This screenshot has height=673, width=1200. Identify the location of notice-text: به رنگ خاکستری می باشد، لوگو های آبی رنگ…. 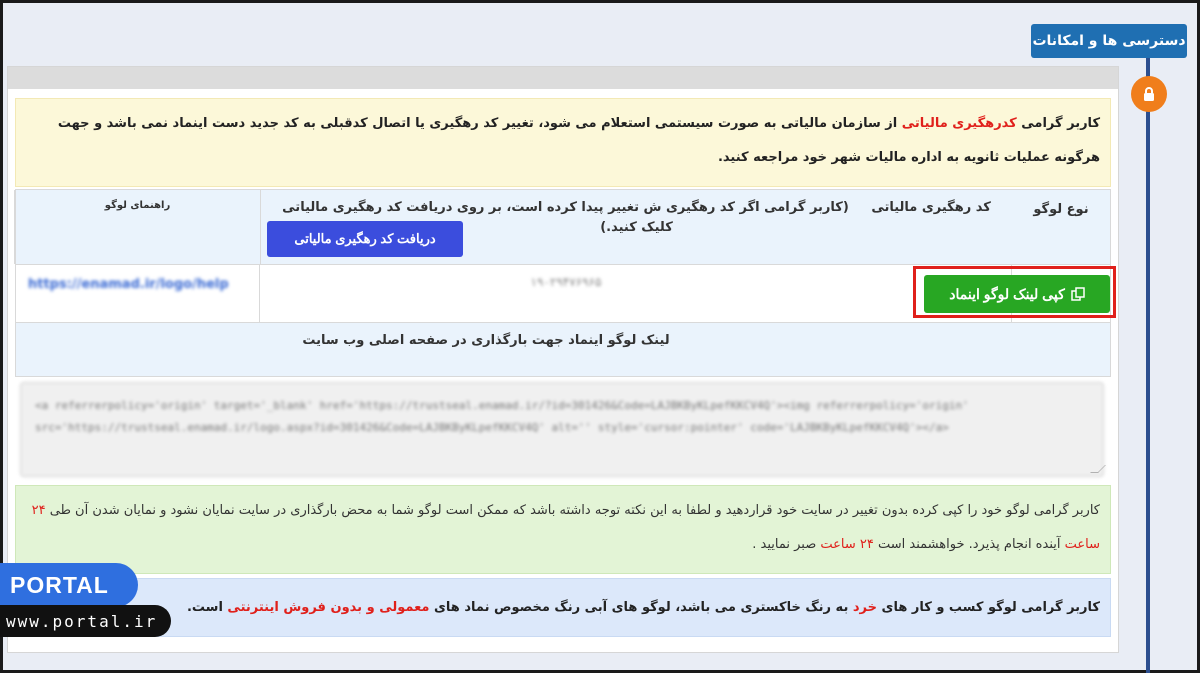
(641, 607).